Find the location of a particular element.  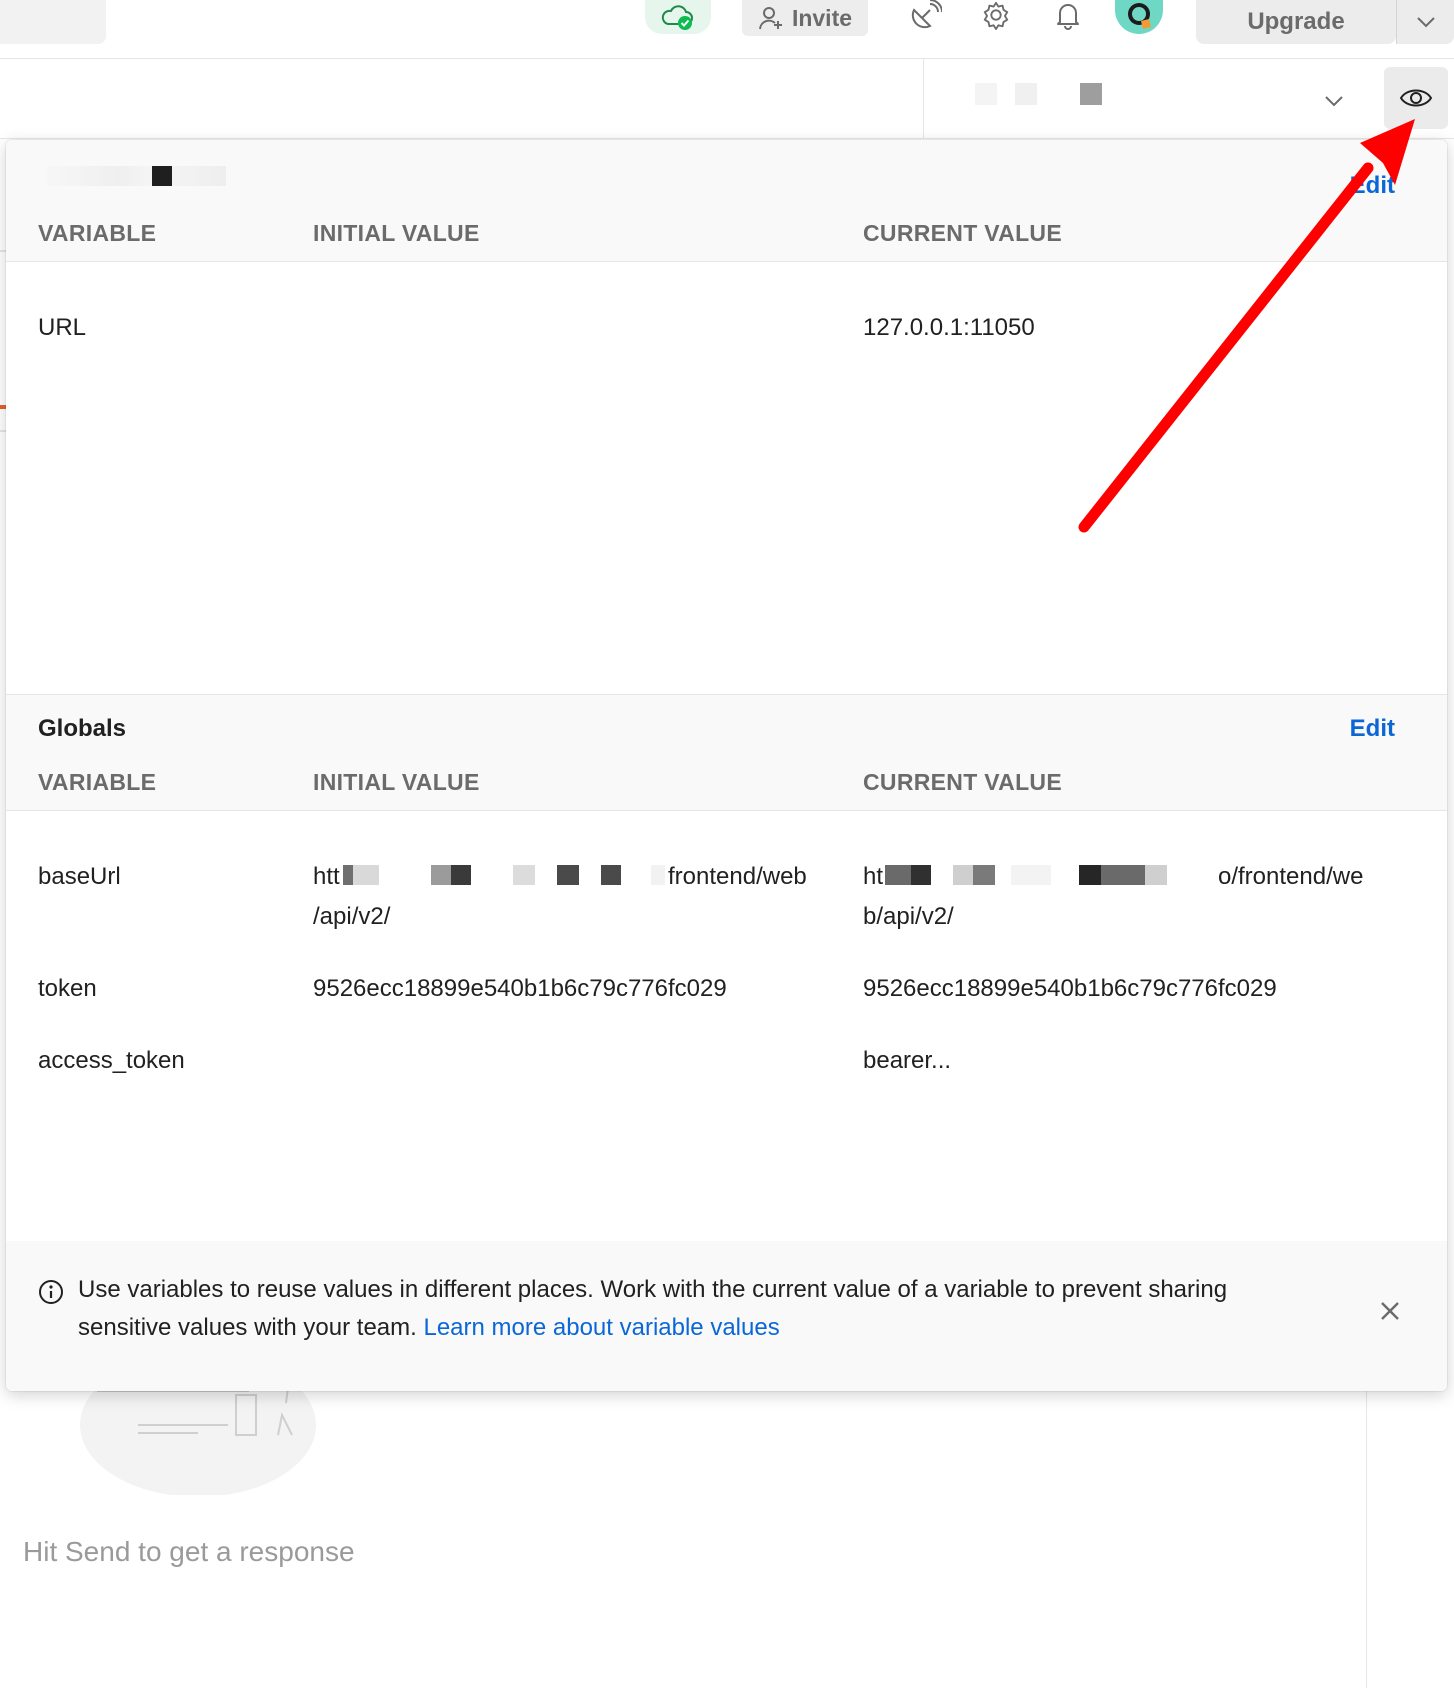

avatar is located at coordinates (1139, 17).